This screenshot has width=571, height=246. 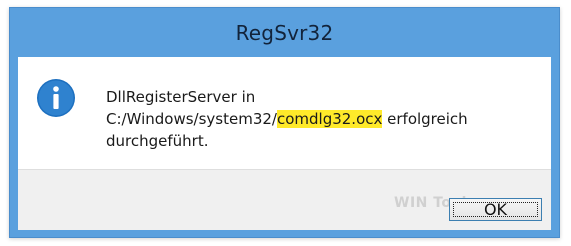 I want to click on highlighted-filename: comdlg32.ocx, so click(x=329, y=119).